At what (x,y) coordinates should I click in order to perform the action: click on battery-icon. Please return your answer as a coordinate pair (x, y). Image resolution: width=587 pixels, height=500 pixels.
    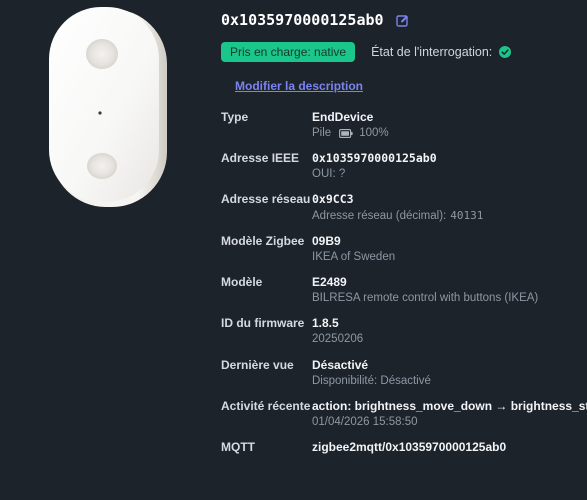
    Looking at the image, I should click on (346, 133).